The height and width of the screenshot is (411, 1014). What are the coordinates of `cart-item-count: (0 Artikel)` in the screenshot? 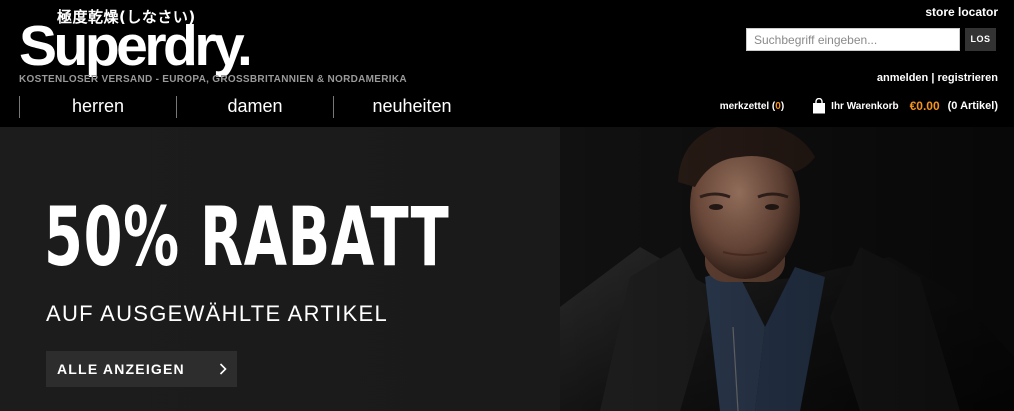 It's located at (972, 106).